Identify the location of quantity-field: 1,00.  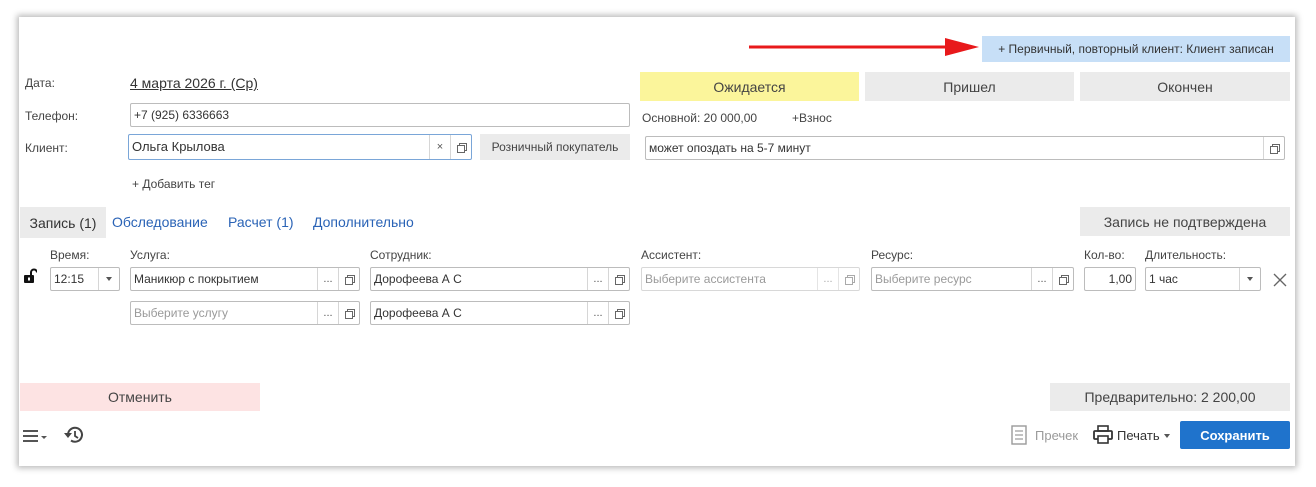
(1110, 279).